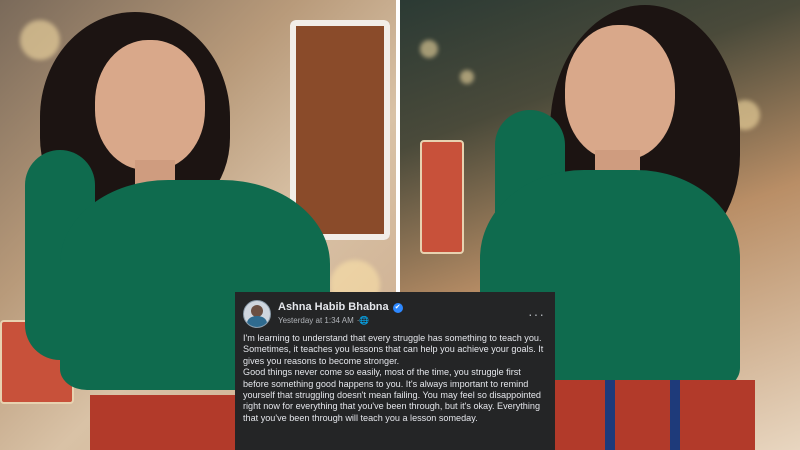 The height and width of the screenshot is (450, 800). Describe the element at coordinates (655, 415) in the screenshot. I see `skirt` at that location.